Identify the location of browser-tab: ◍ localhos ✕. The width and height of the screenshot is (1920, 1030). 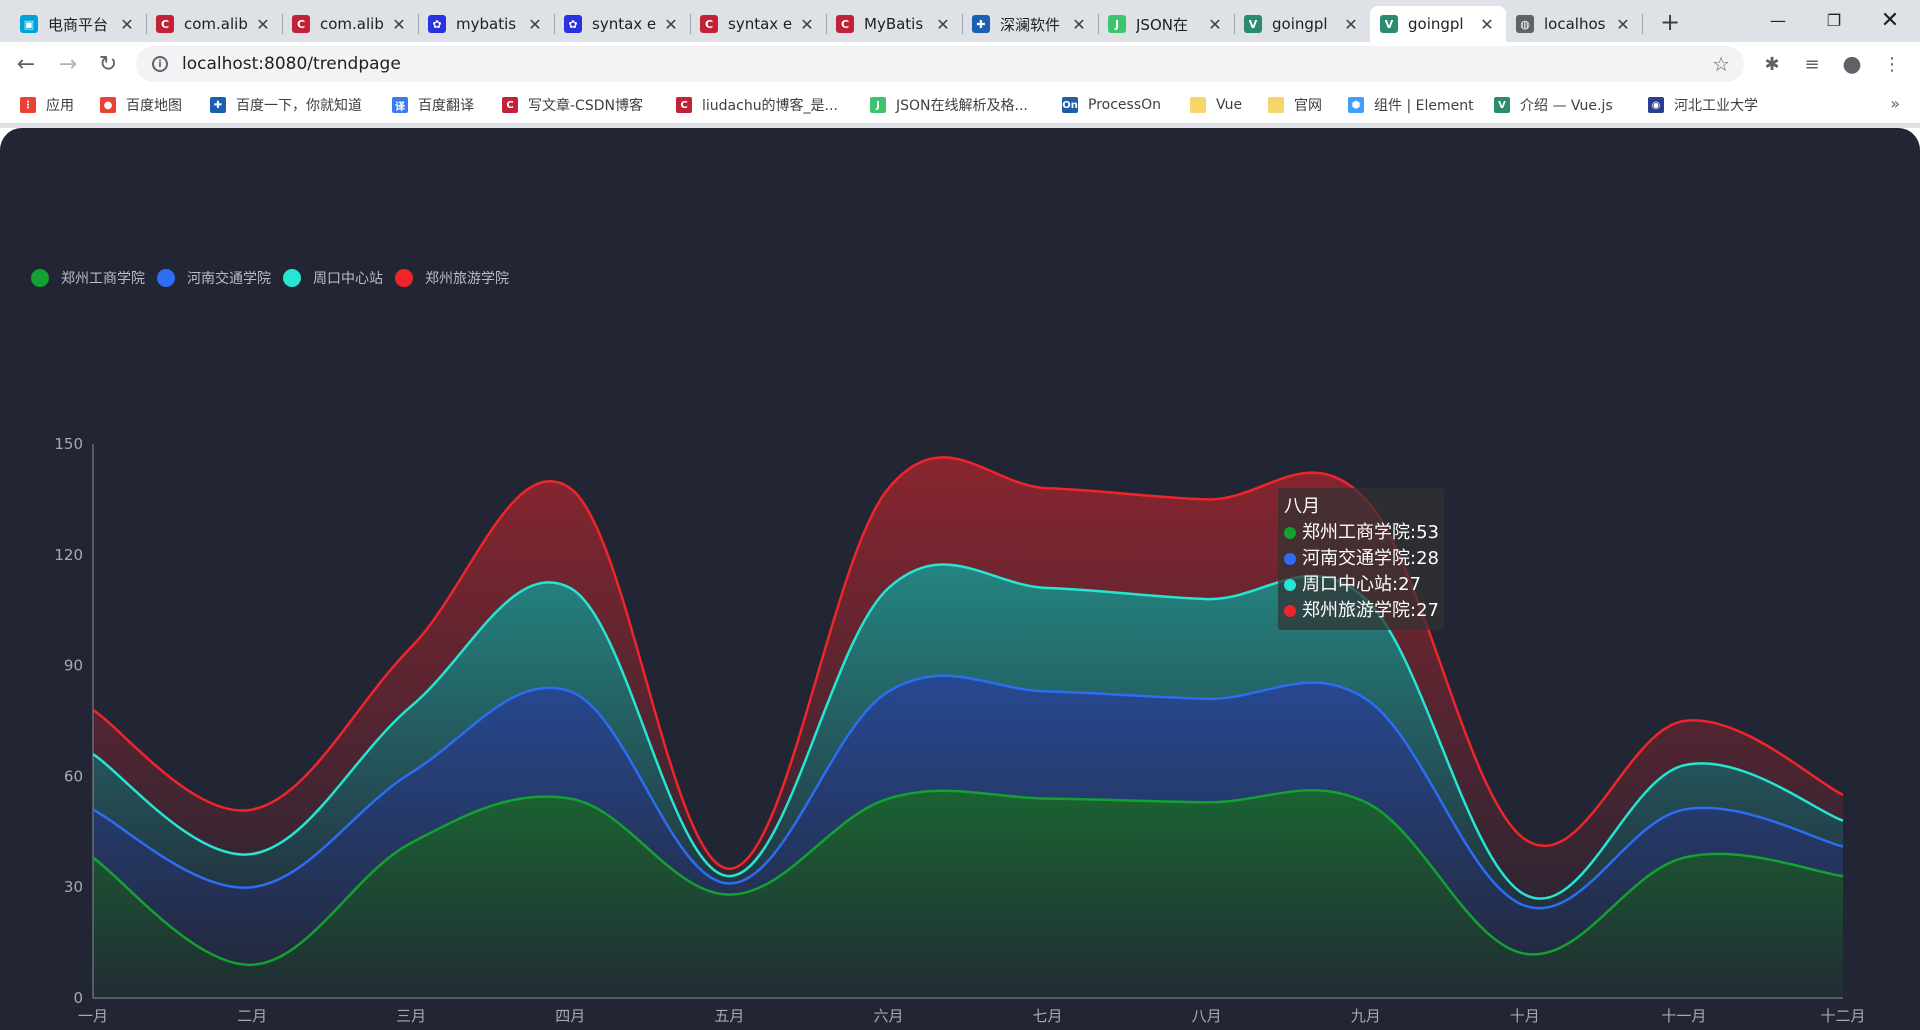
(1574, 24).